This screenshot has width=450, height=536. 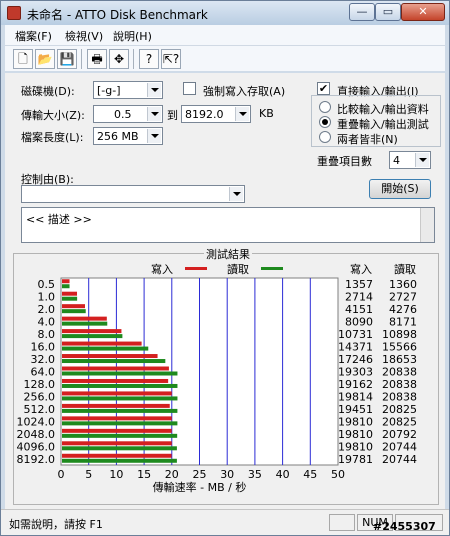 I want to click on close-button: ✕, so click(x=423, y=12).